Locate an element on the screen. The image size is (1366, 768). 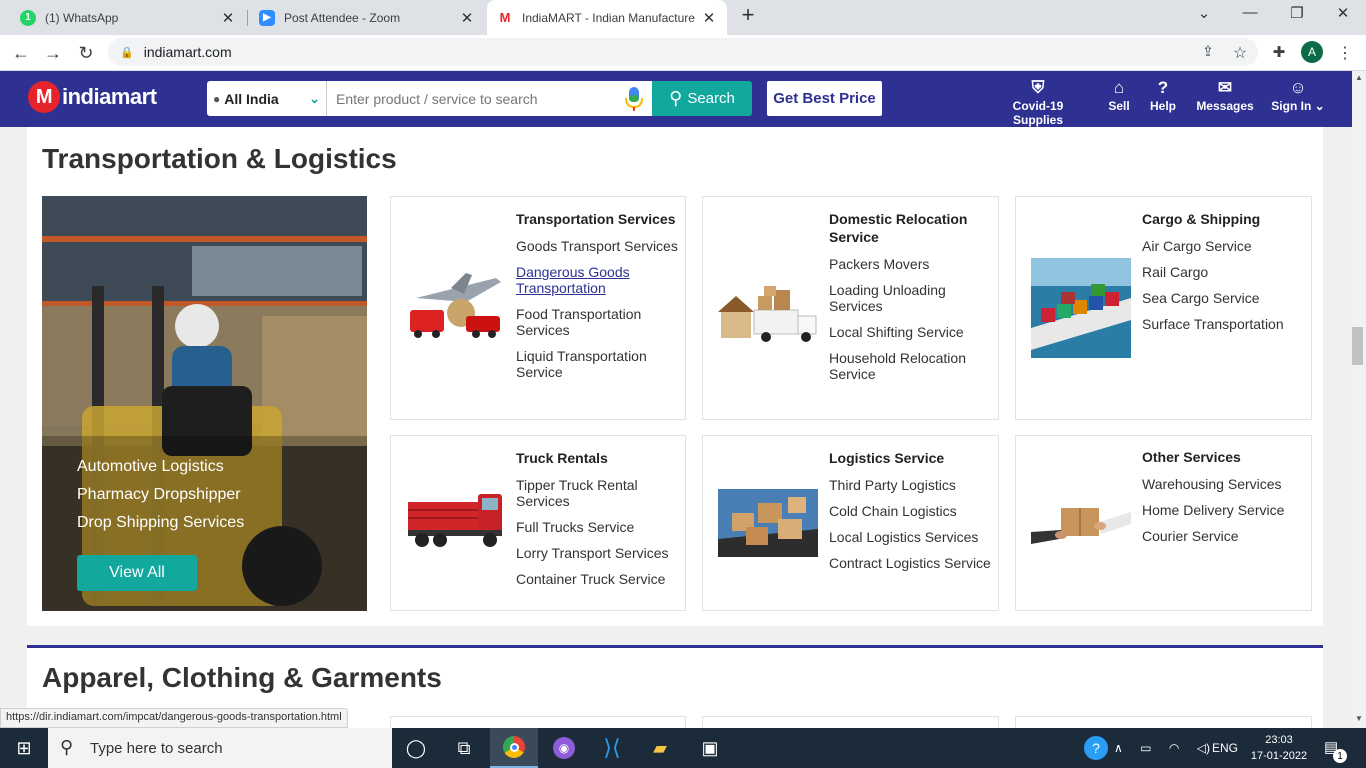
scroll-up-icon: ▲ is located at coordinates (1359, 78).